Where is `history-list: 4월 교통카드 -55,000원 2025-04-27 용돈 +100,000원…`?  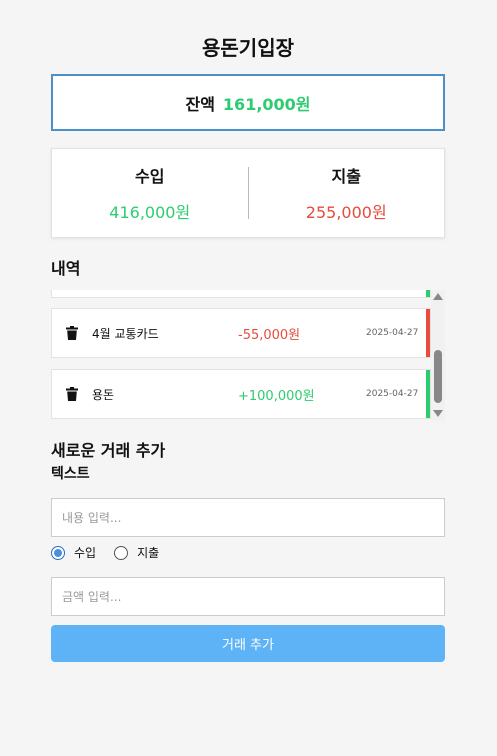
history-list: 4월 교통카드 -55,000원 2025-04-27 용돈 +100,000원… is located at coordinates (248, 355).